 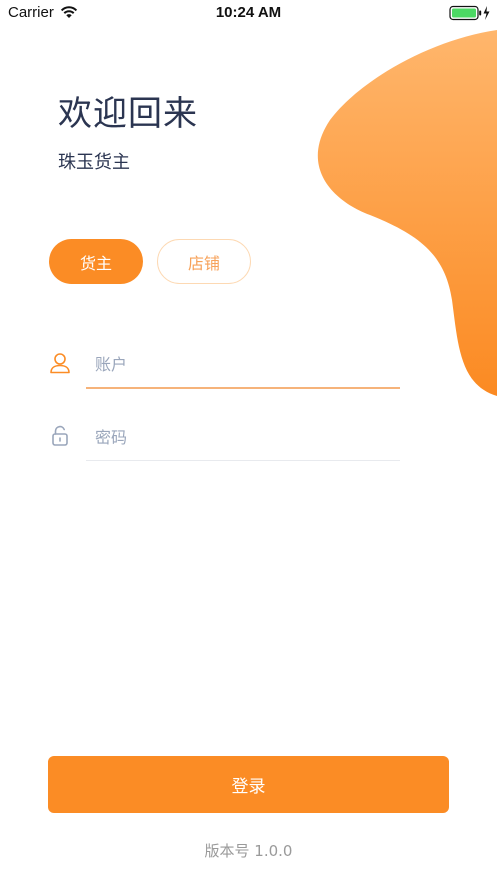 I want to click on lock-icon, so click(x=60, y=435).